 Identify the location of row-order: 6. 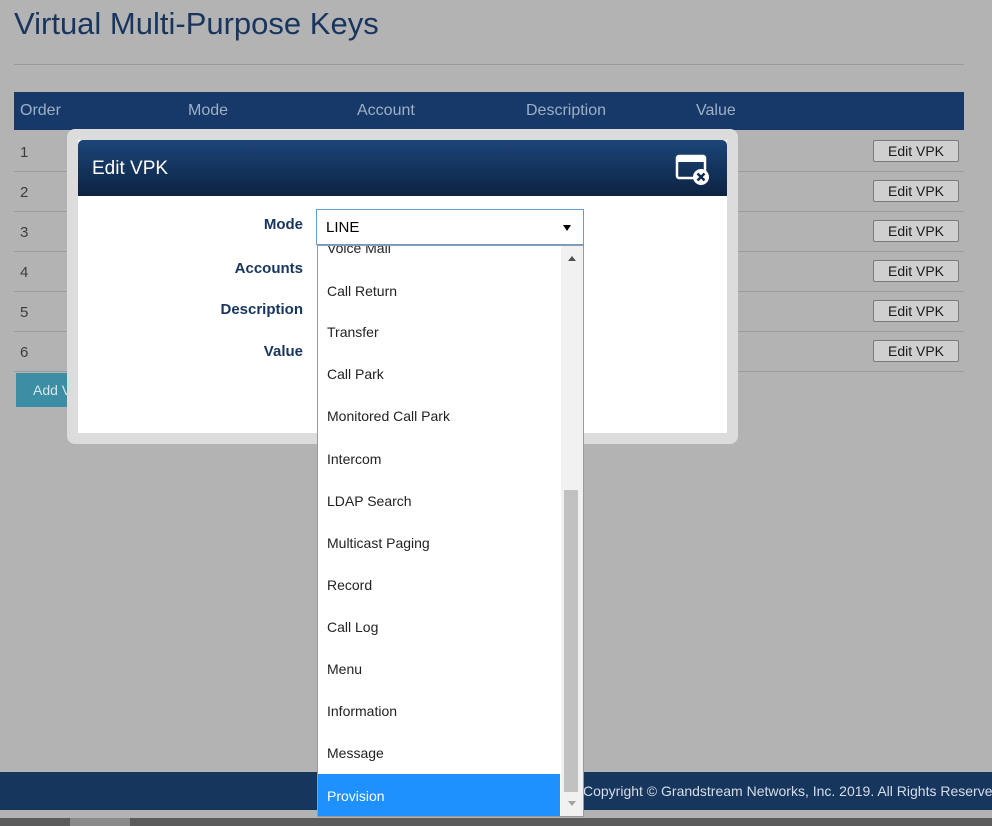
(24, 352).